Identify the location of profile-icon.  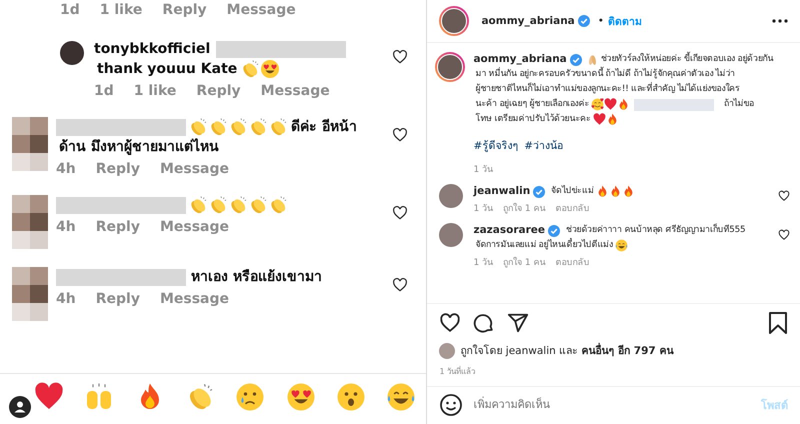
(20, 407).